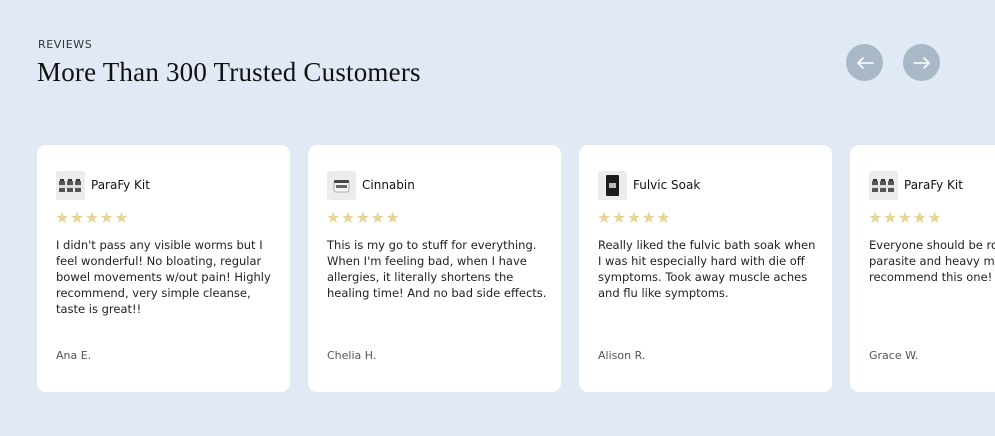 Image resolution: width=995 pixels, height=436 pixels. What do you see at coordinates (666, 185) in the screenshot?
I see `product-name: Fulvic Soak` at bounding box center [666, 185].